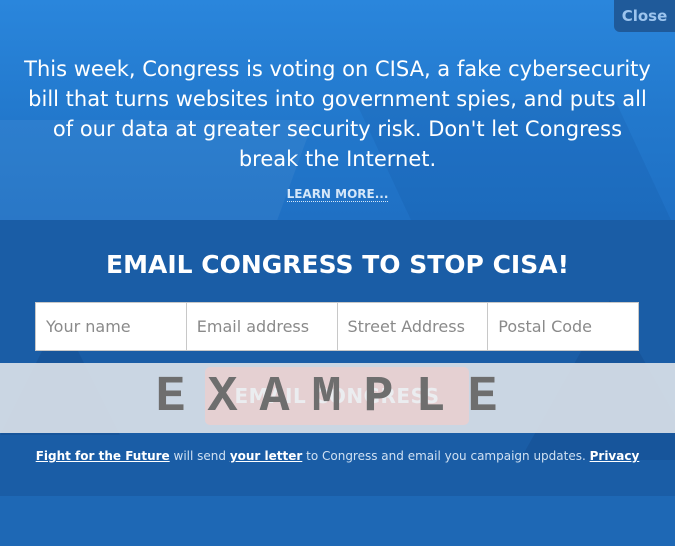  What do you see at coordinates (337, 264) in the screenshot?
I see `form-title: EMAIL CONGRESS TO STOP CISA!` at bounding box center [337, 264].